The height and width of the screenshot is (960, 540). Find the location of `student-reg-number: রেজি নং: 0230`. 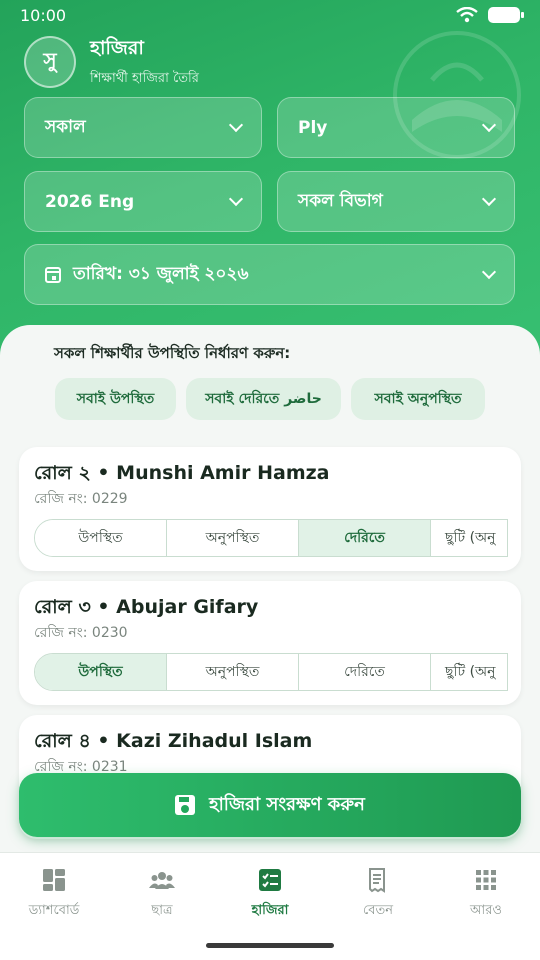

student-reg-number: রেজি নং: 0230 is located at coordinates (81, 633).